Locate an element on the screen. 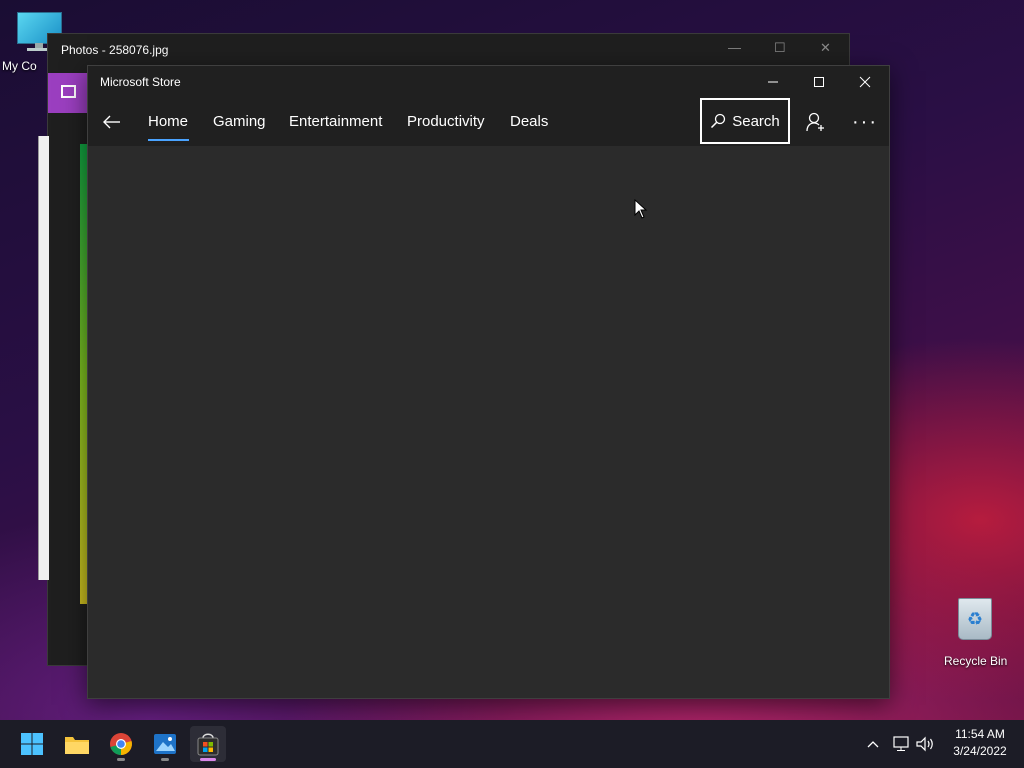 The image size is (1024, 768). clock-date: 3/24/2022 is located at coordinates (980, 751).